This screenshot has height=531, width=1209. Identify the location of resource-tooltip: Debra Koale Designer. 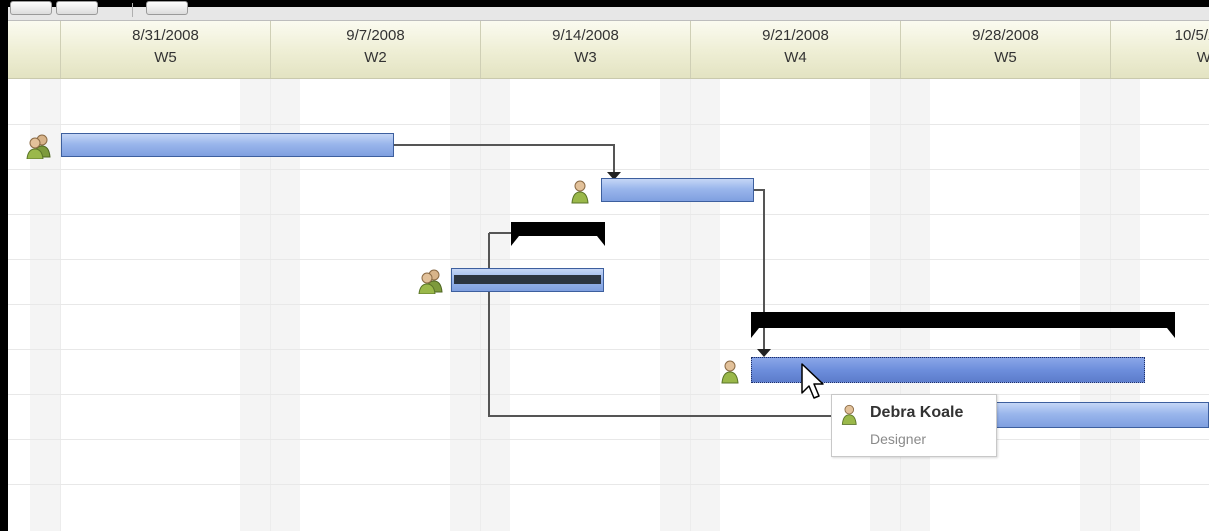
(914, 425).